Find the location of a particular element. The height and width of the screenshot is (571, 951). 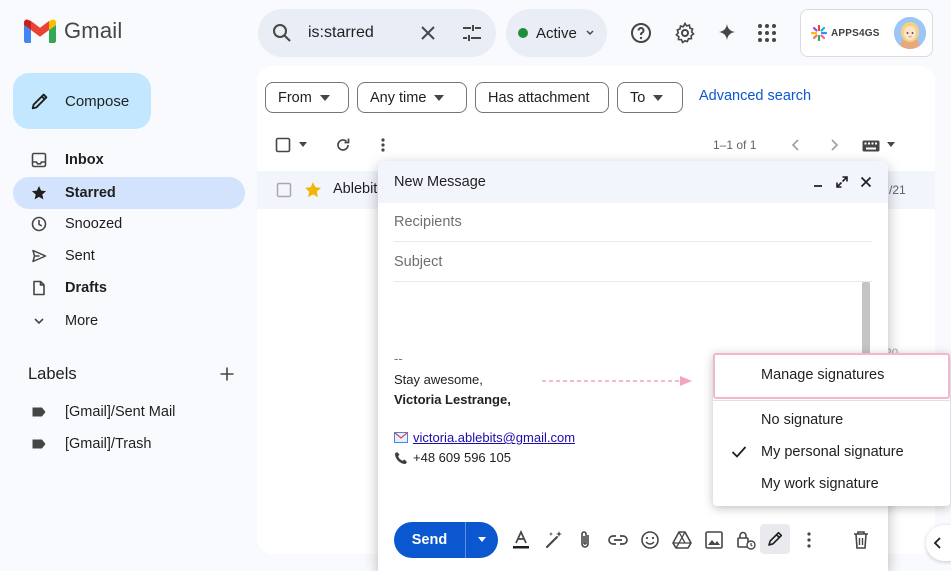

star-icon is located at coordinates (313, 190).